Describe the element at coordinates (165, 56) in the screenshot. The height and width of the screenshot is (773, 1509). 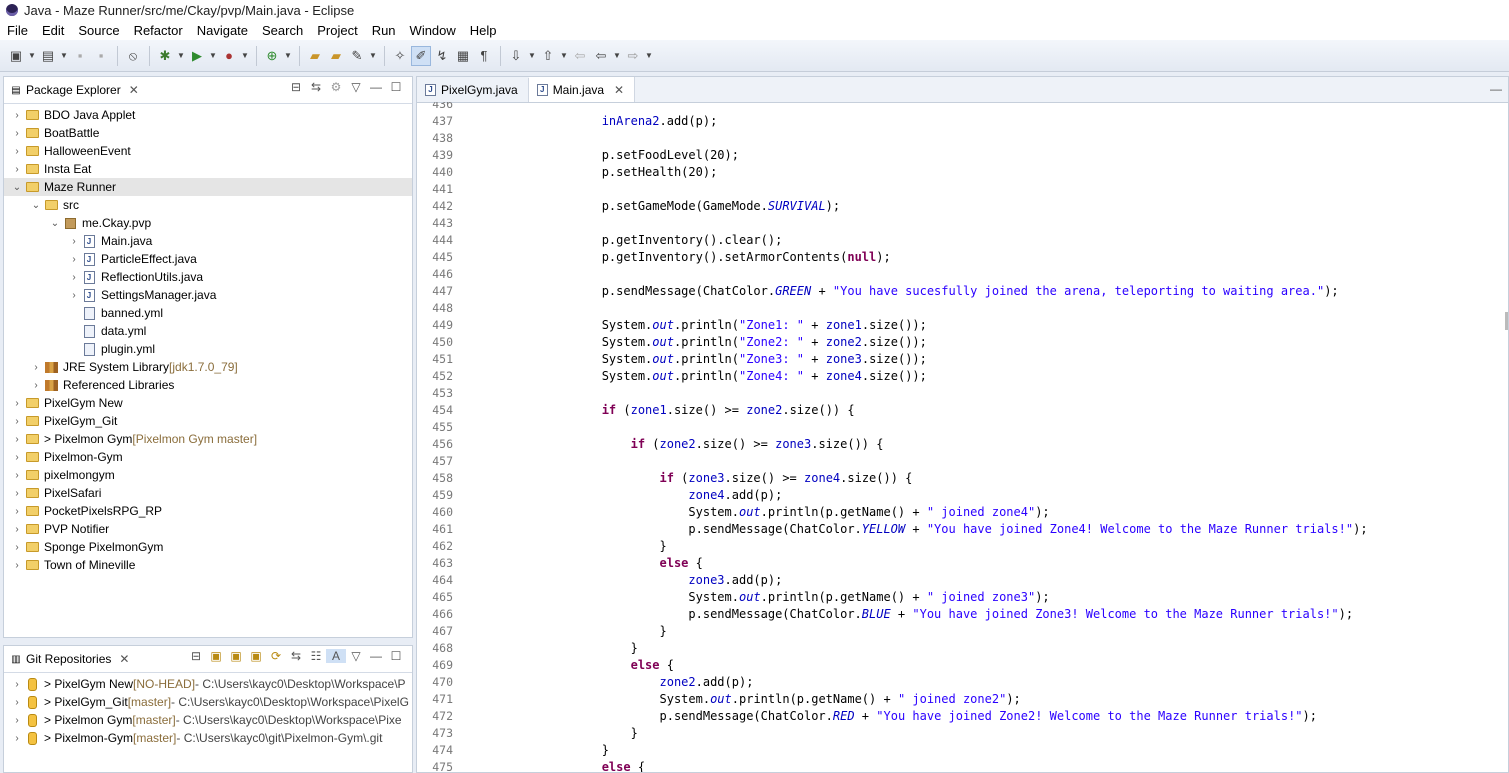
I see `debug-icon: ✱` at that location.